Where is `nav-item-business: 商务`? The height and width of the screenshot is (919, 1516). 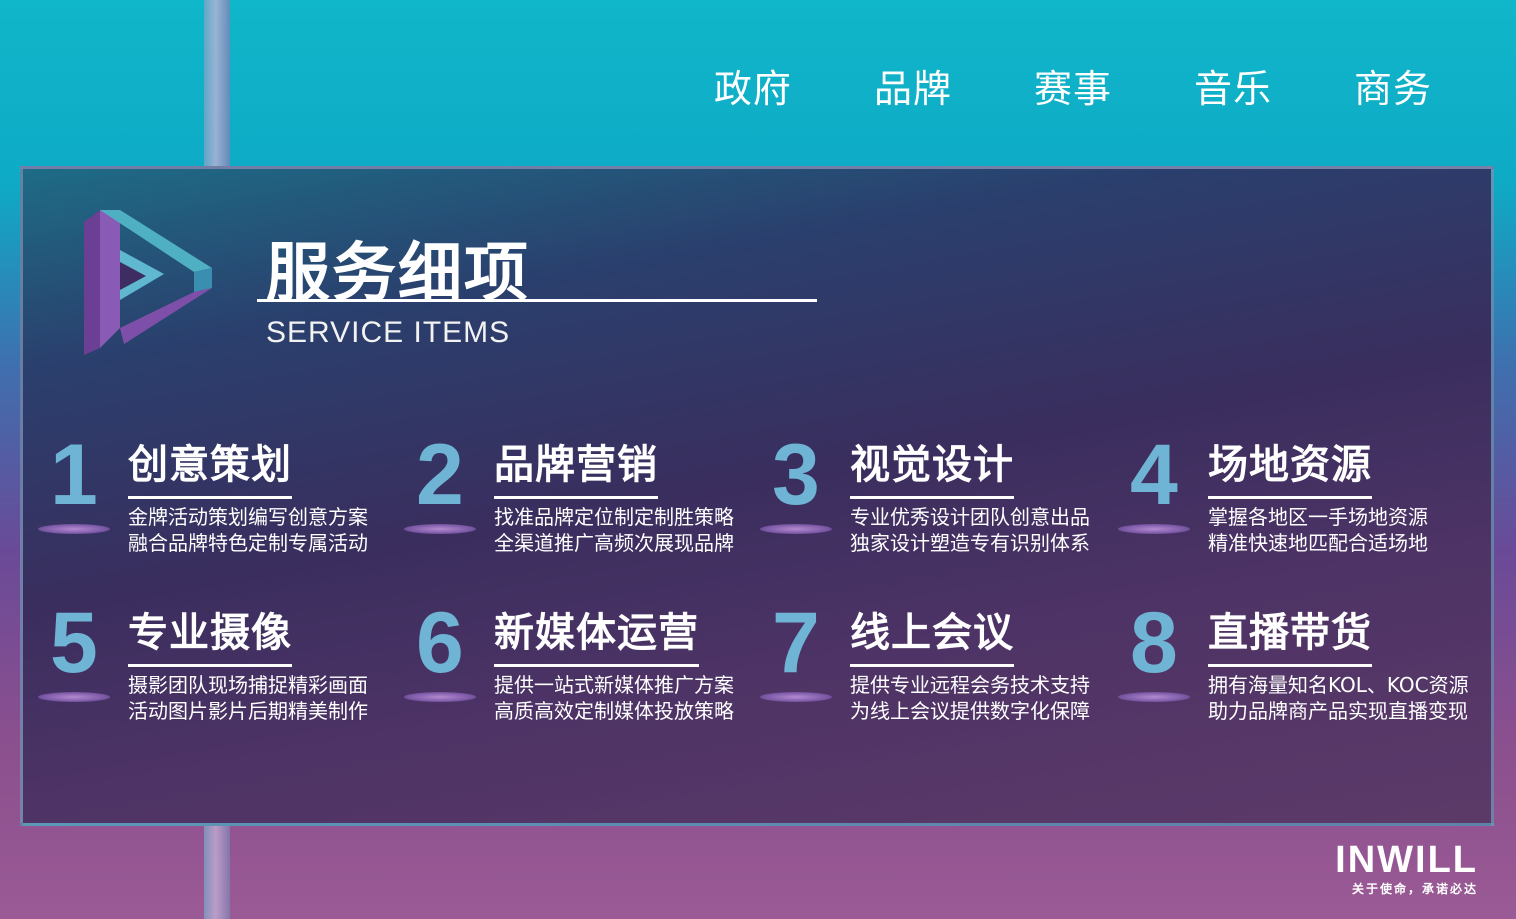 nav-item-business: 商务 is located at coordinates (1393, 85).